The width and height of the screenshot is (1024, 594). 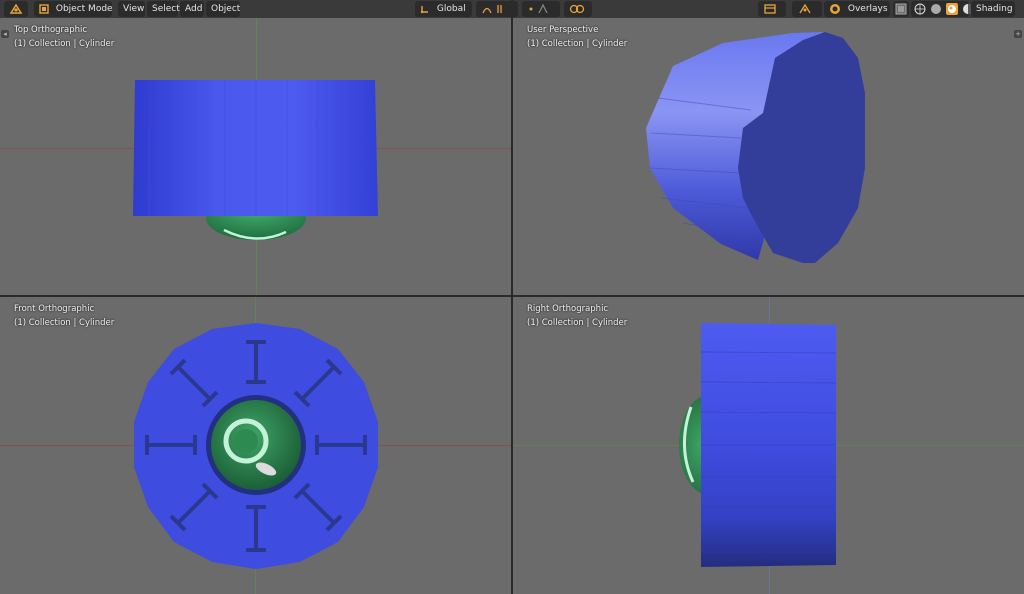 I want to click on right-view-scene, so click(x=758, y=445).